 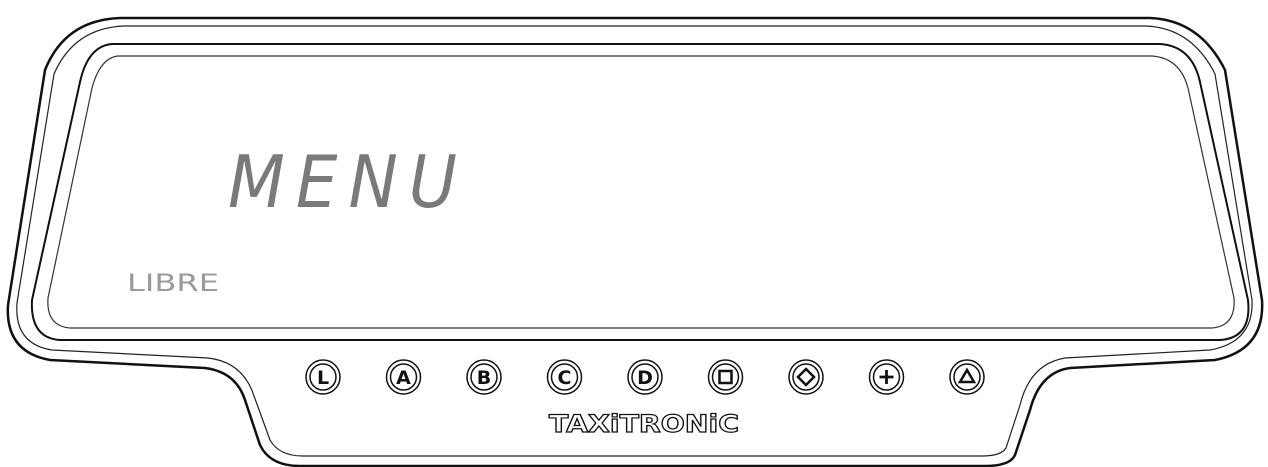 I want to click on c-button-label: C, so click(x=565, y=378).